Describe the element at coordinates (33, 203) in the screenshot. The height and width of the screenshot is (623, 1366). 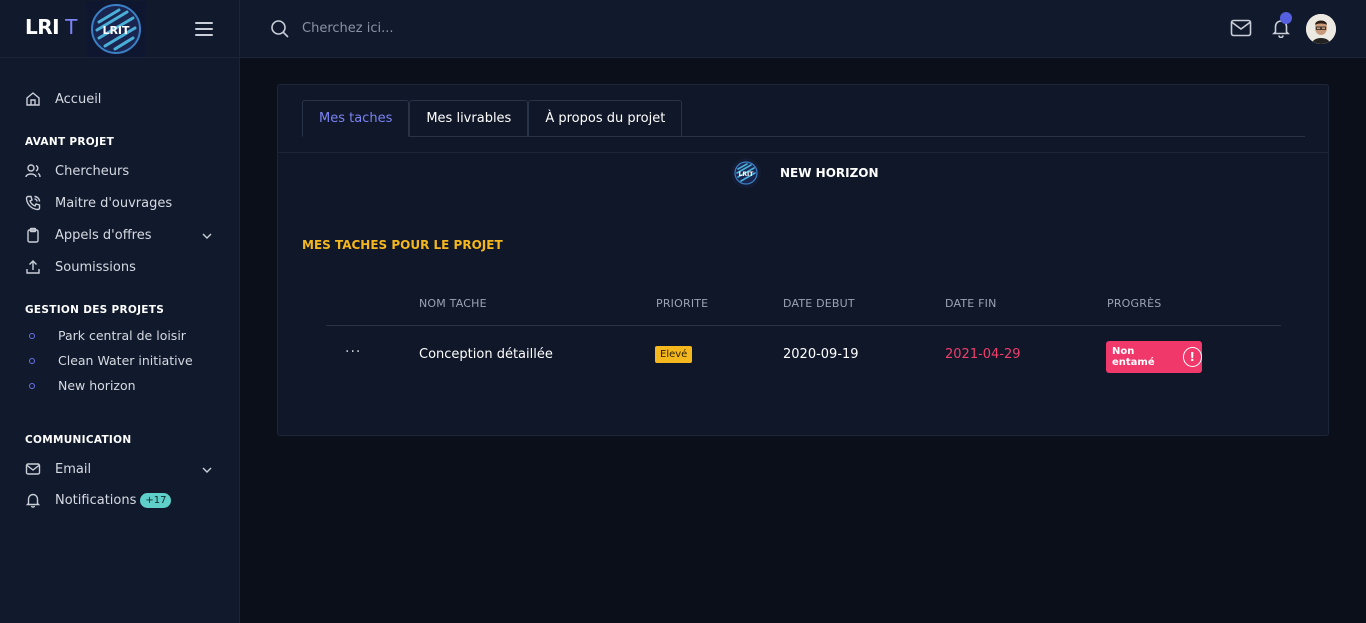
I see `phone-call-icon` at that location.